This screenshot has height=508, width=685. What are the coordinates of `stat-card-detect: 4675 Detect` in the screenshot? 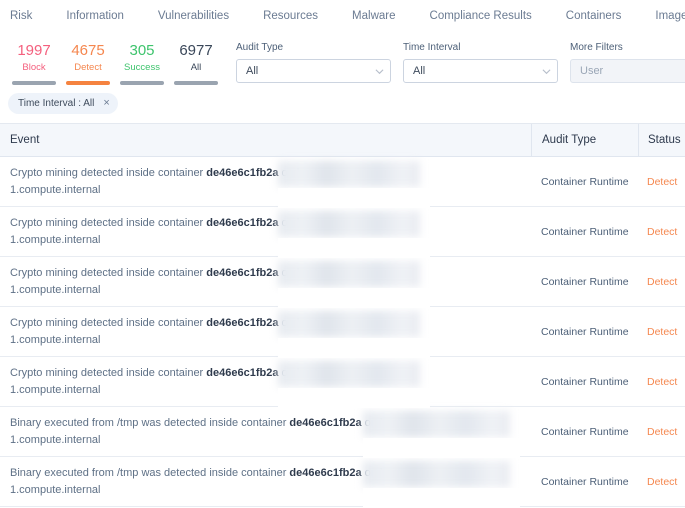 It's located at (88, 63).